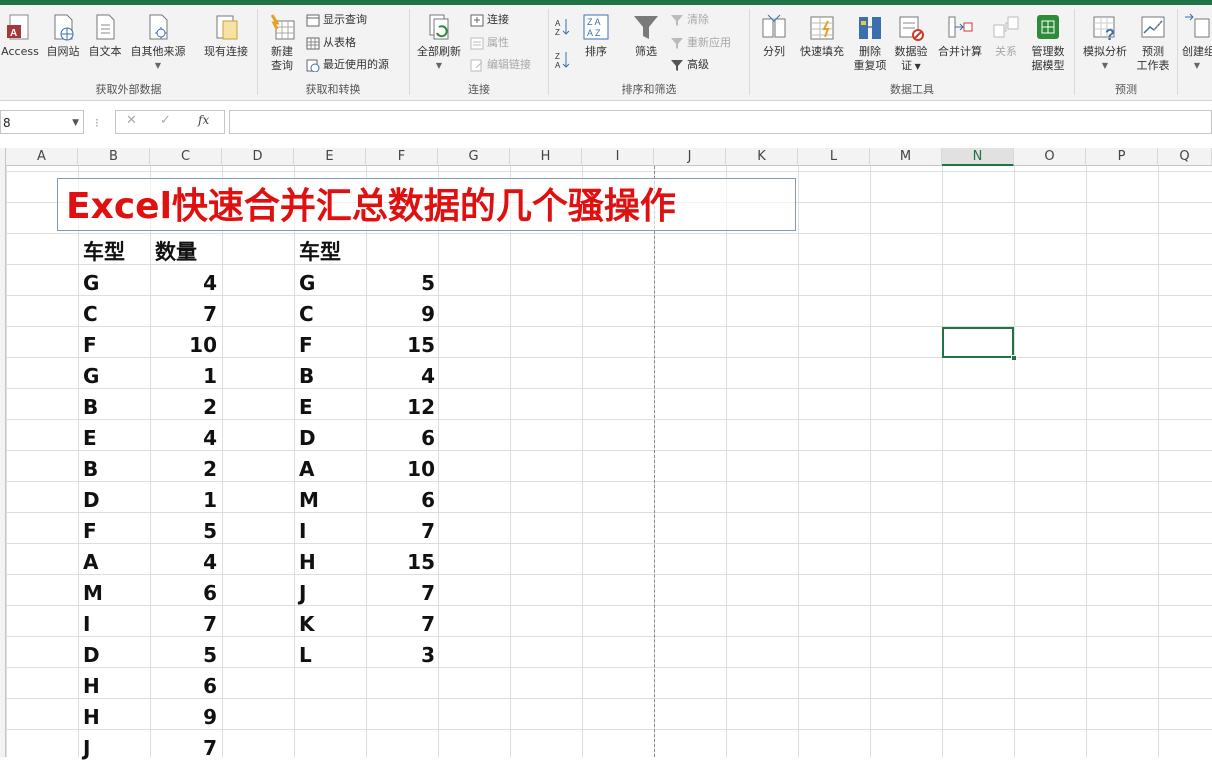 This screenshot has width=1212, height=762. Describe the element at coordinates (86, 624) in the screenshot. I see `table1-type-cell: I` at that location.